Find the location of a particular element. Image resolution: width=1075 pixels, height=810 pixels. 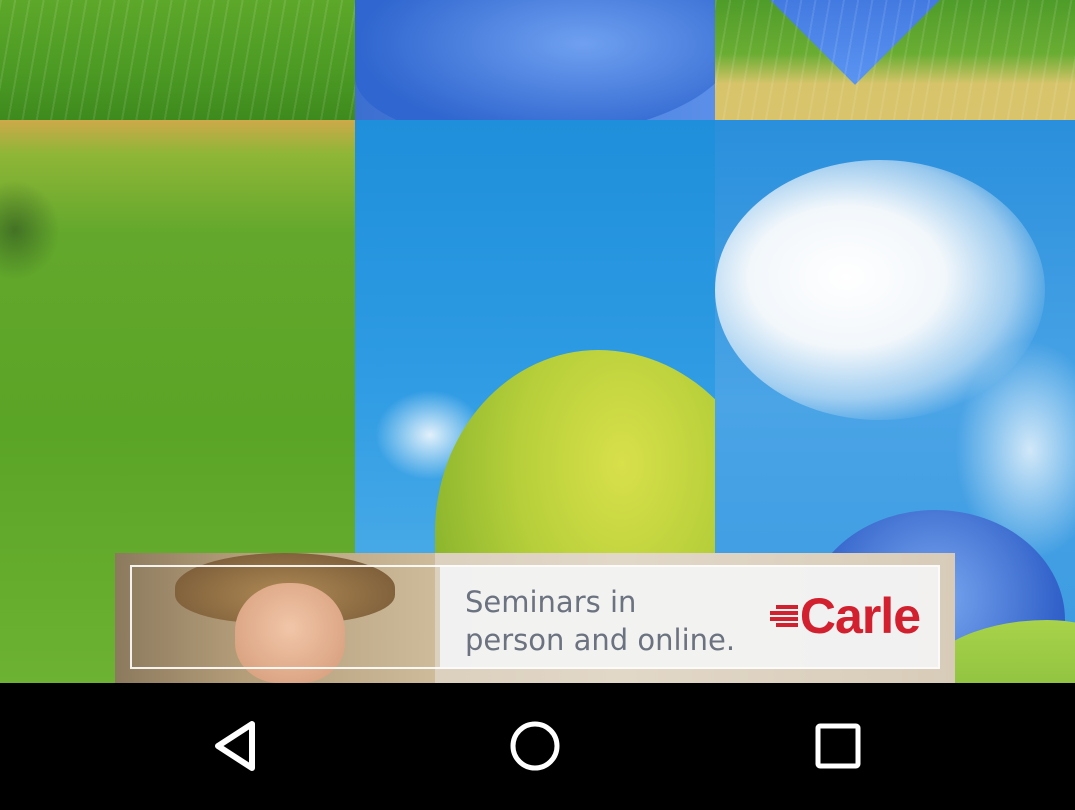

back-button is located at coordinates (235, 746).